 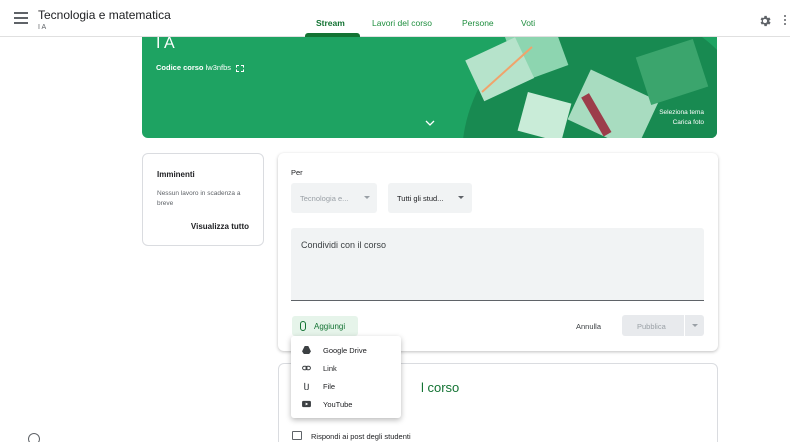 What do you see at coordinates (478, 23) in the screenshot?
I see `tab-people: Persone` at bounding box center [478, 23].